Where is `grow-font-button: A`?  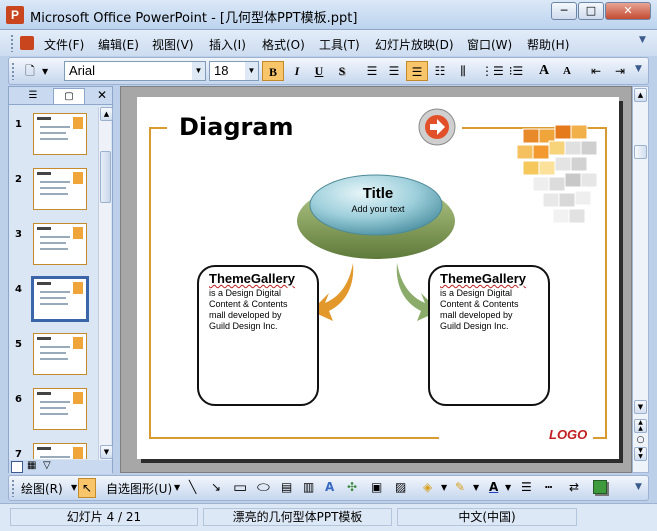 grow-font-button: A is located at coordinates (544, 71).